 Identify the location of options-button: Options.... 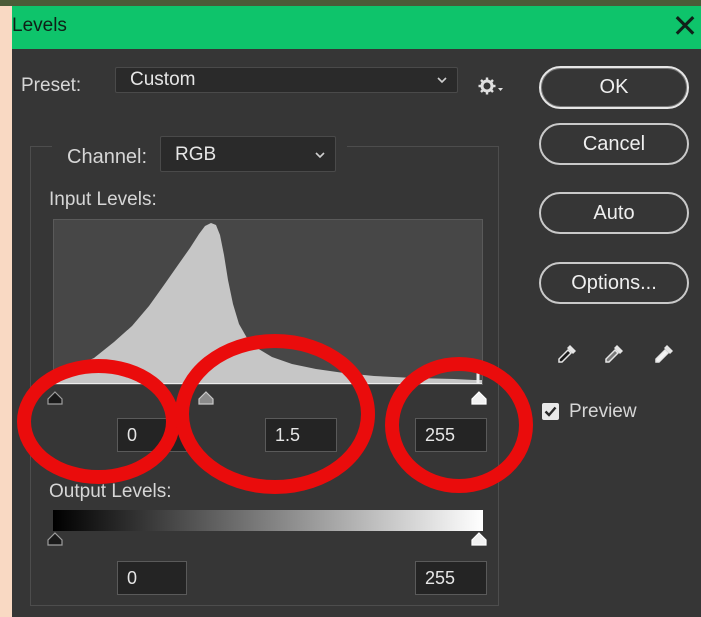
(614, 283).